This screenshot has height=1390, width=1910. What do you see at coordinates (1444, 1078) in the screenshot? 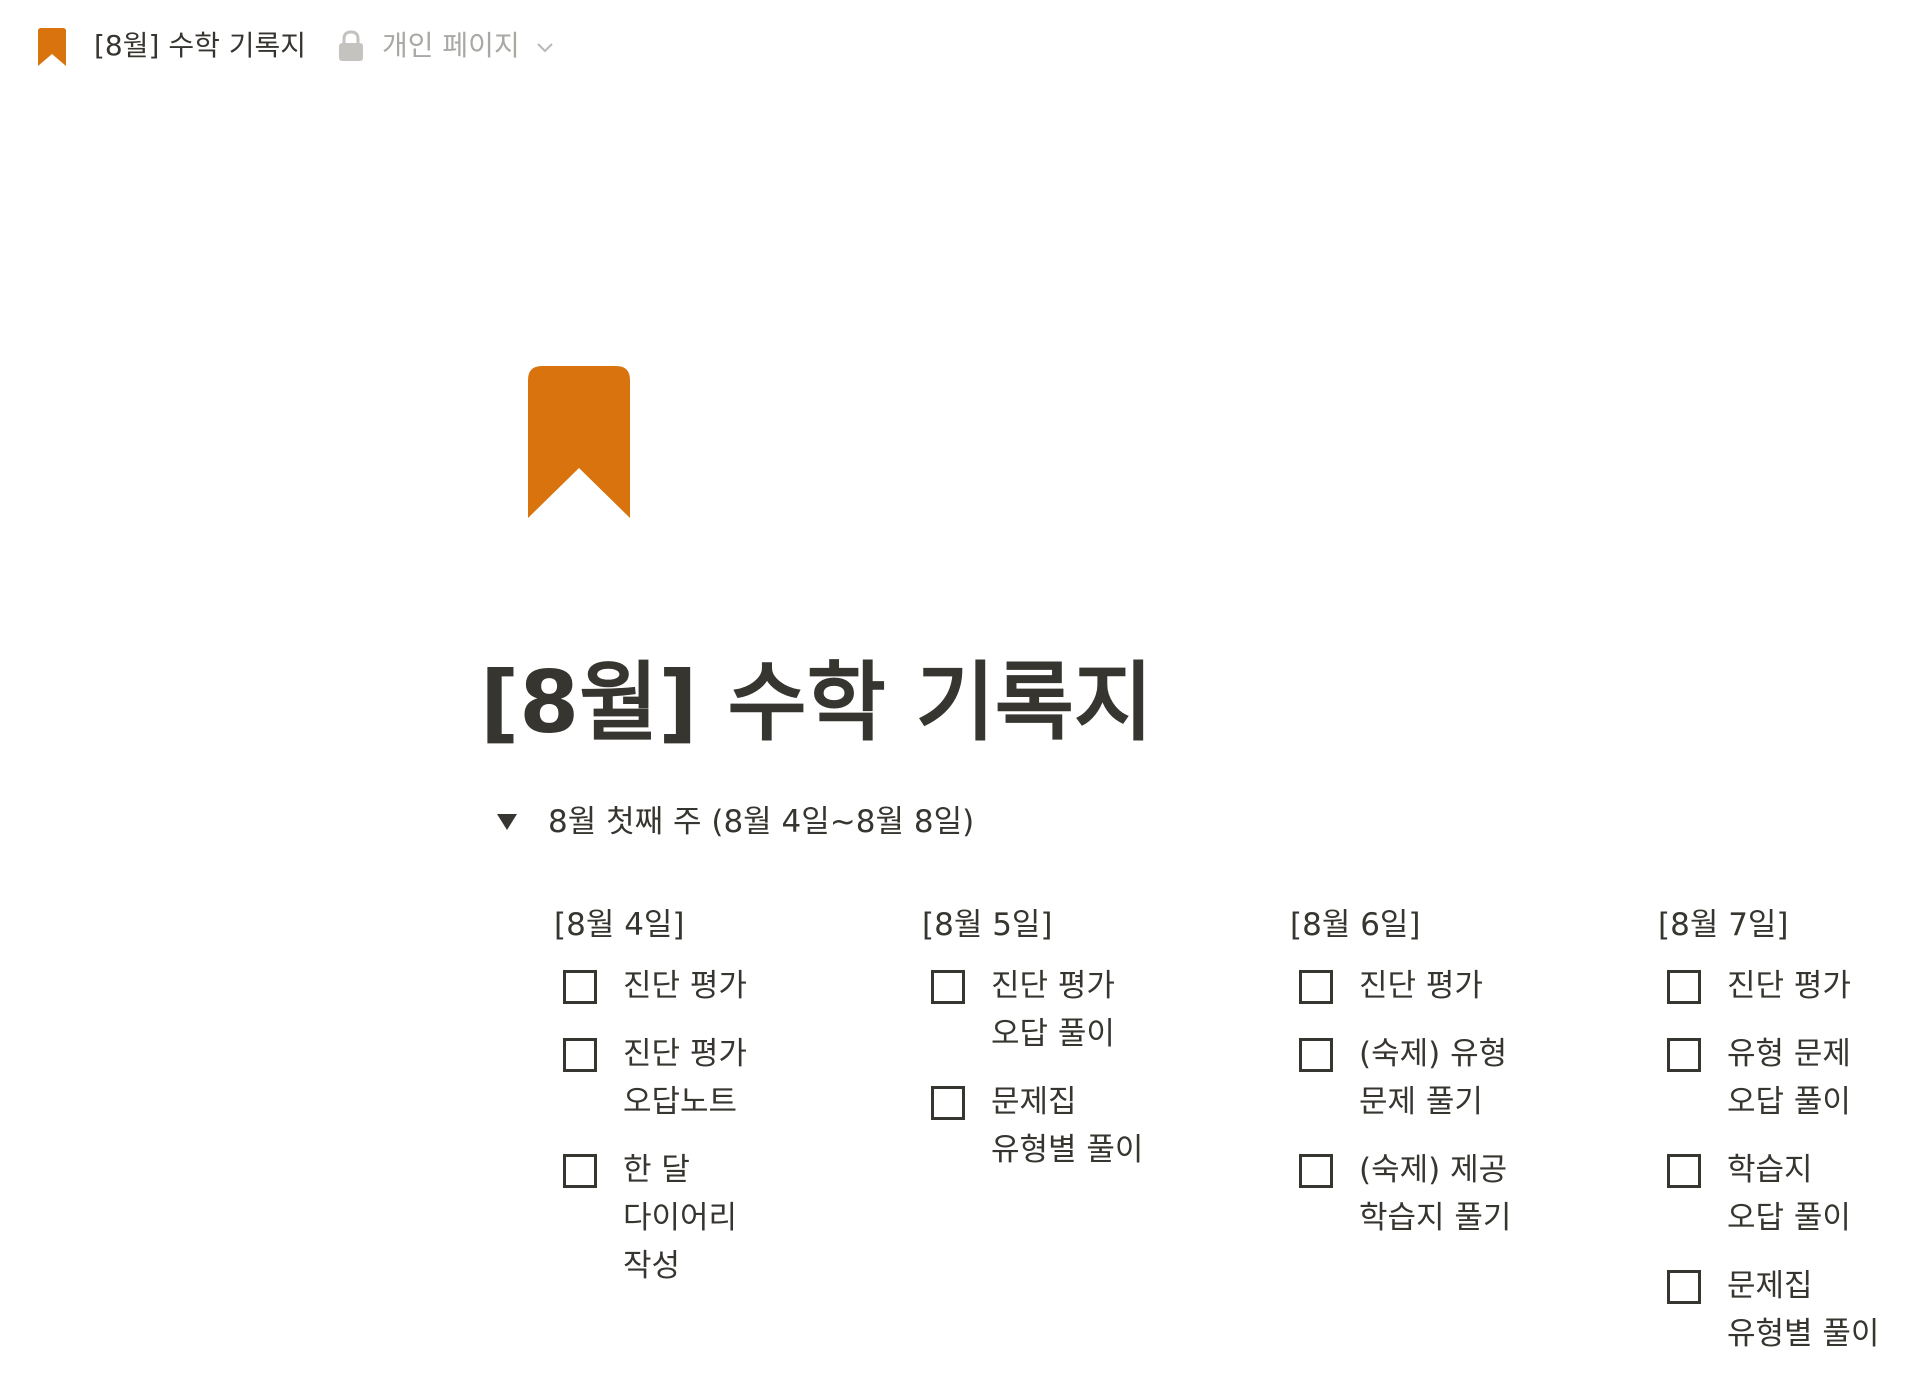
I see `todo-text: (숙제) 유형 문제 풀기` at bounding box center [1444, 1078].